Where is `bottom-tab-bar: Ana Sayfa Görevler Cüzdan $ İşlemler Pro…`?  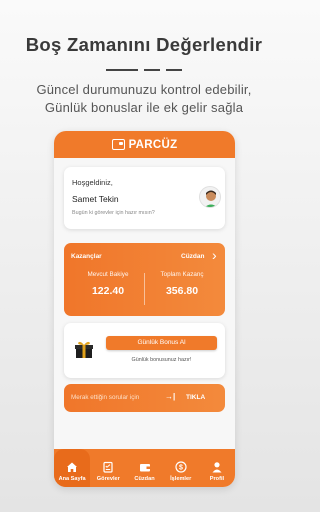
bottom-tab-bar: Ana Sayfa Görevler Cüzdan $ İşlemler Pro… is located at coordinates (144, 468).